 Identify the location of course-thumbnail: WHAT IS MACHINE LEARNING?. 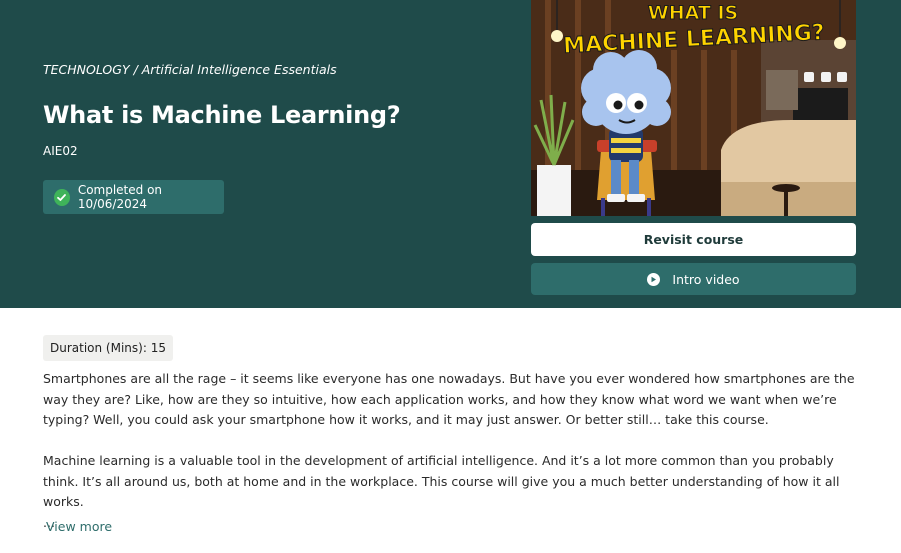
(693, 108).